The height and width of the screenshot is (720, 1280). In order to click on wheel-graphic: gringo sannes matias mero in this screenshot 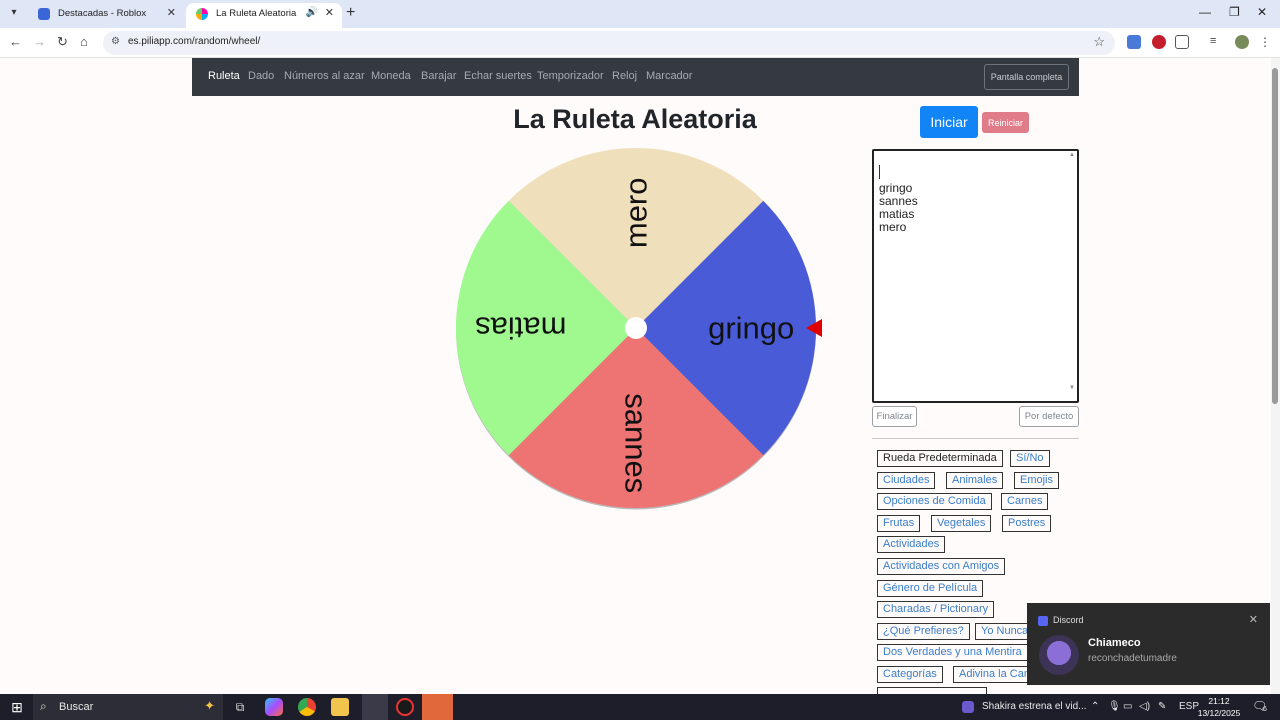, I will do `click(636, 329)`.